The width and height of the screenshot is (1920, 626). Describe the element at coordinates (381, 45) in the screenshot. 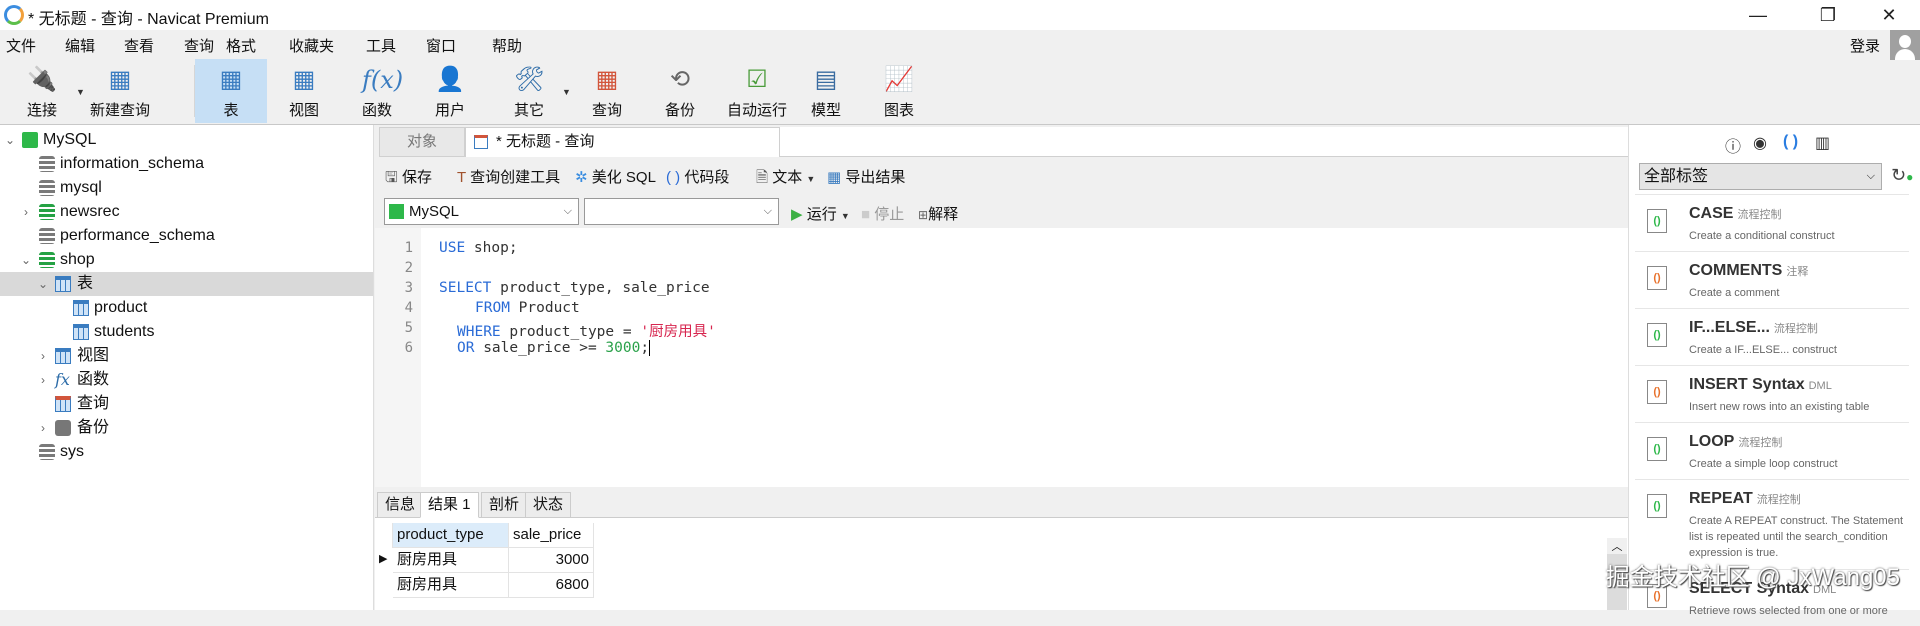

I see `menu-tools: 工具` at that location.